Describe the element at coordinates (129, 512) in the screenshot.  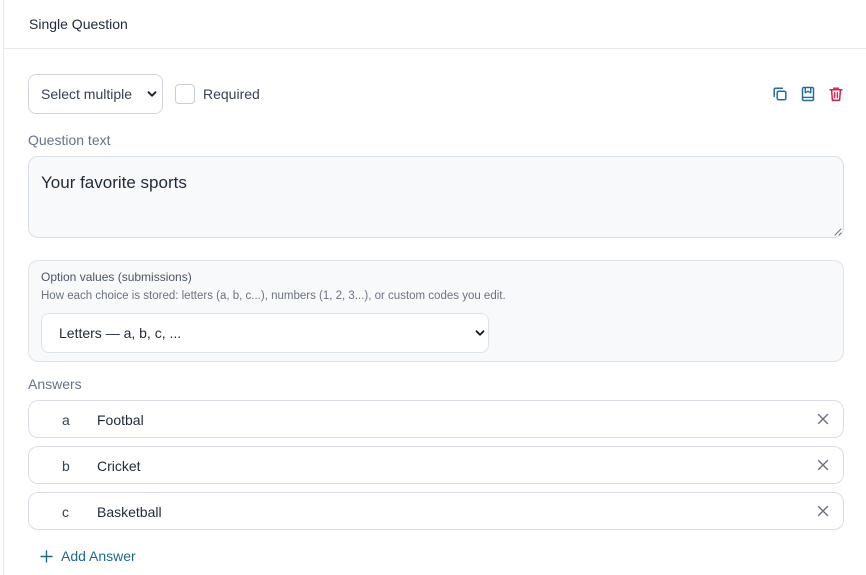
I see `answer-text: Basketball` at that location.